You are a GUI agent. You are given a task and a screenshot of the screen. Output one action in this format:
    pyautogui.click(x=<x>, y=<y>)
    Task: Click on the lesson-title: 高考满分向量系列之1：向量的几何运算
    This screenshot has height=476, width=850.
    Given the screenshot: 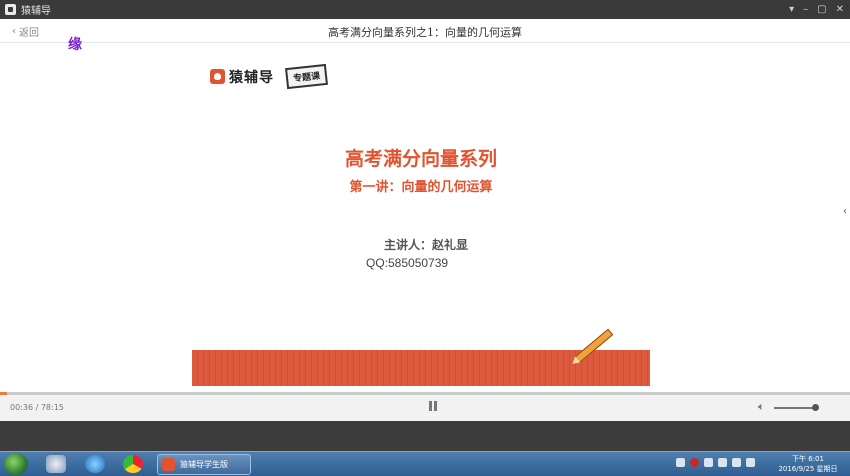 What is the action you would take?
    pyautogui.click(x=425, y=32)
    